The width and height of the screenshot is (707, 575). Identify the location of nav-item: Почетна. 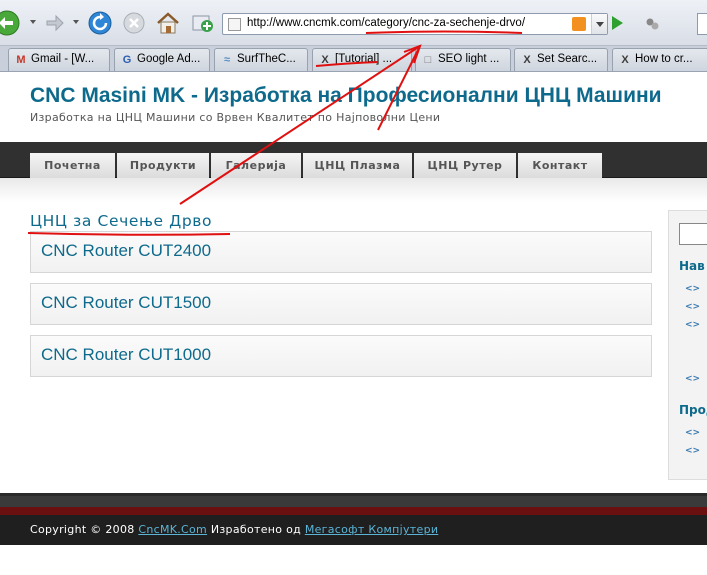
(72, 165).